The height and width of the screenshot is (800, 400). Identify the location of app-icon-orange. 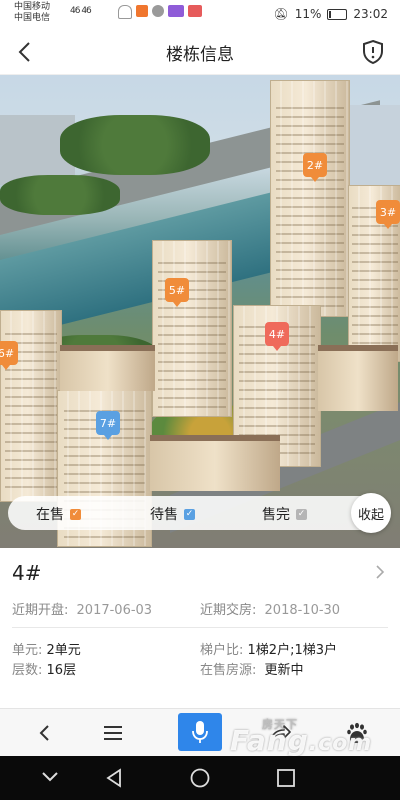
(142, 11).